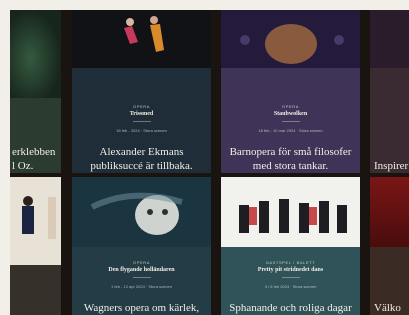 The height and width of the screenshot is (315, 409). I want to click on event-card-body: Inspirer, so click(389, 160).